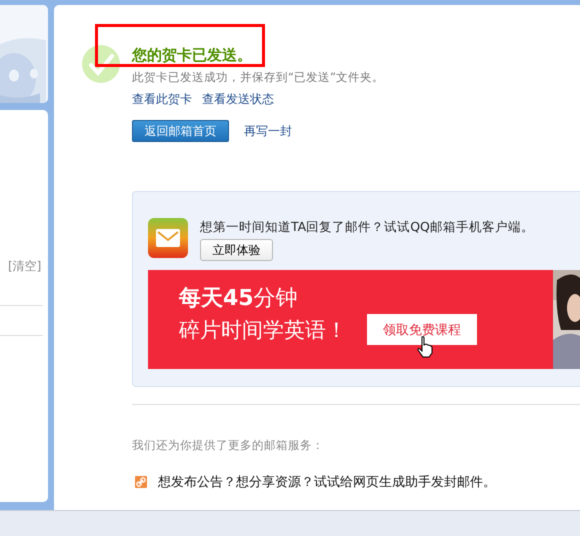  What do you see at coordinates (327, 482) in the screenshot?
I see `service-text: 想发布公告？想分享资源？试试给网页生成助手发封邮件。` at bounding box center [327, 482].